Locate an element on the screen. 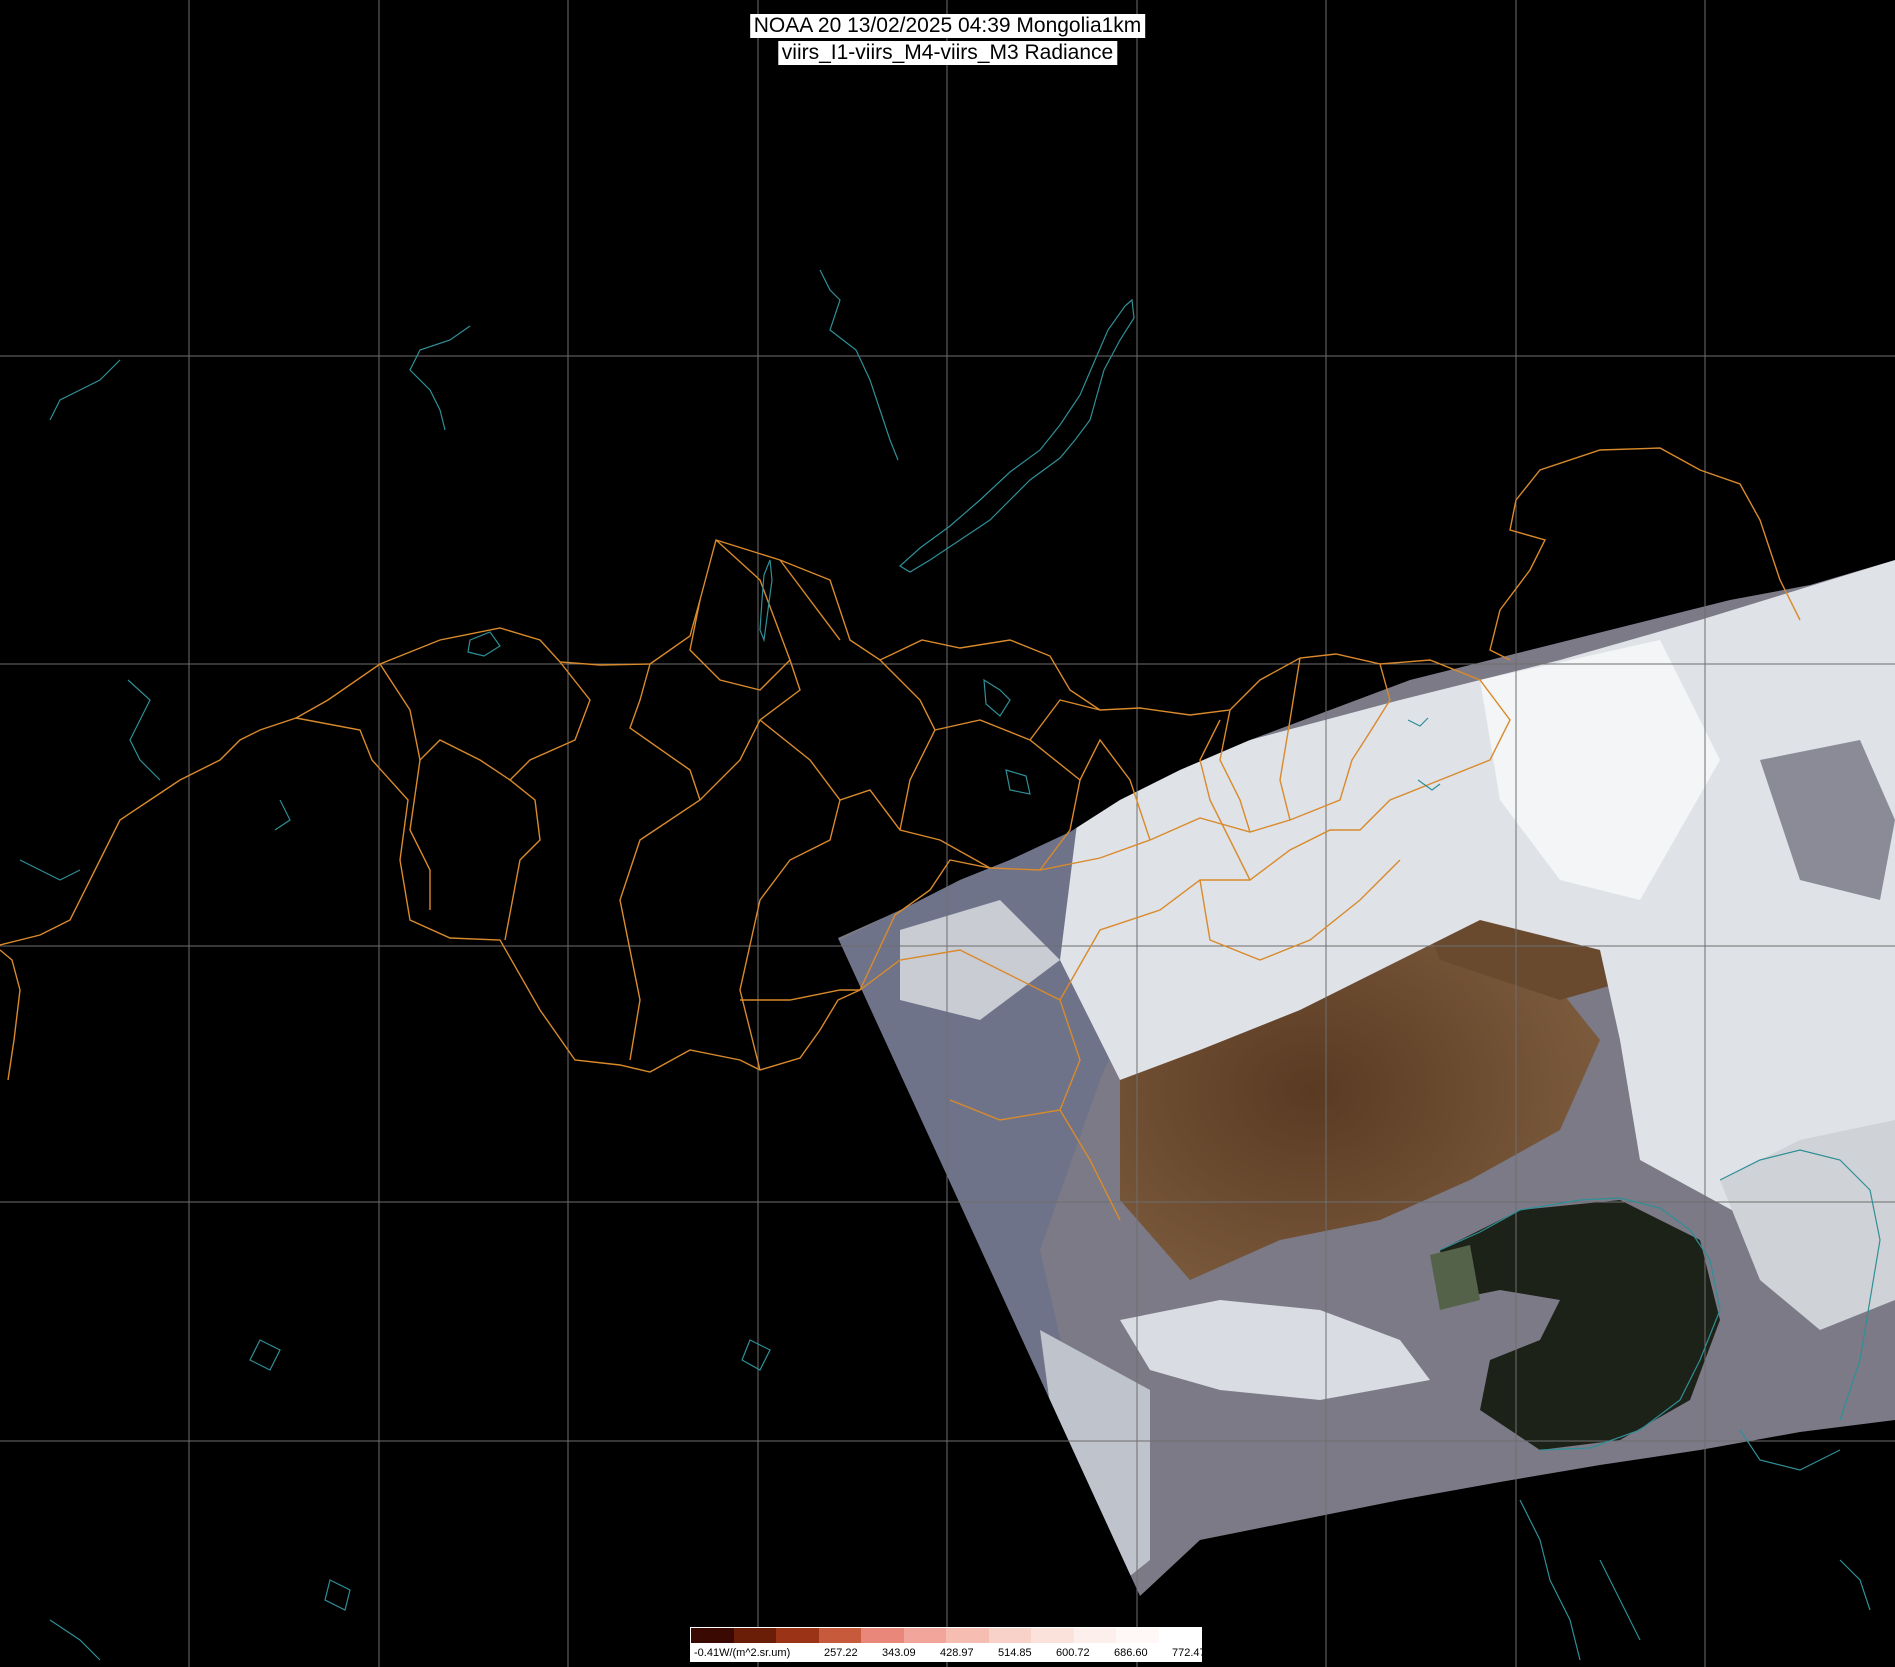 Image resolution: width=1895 pixels, height=1667 pixels. lake-baikal is located at coordinates (1016, 435).